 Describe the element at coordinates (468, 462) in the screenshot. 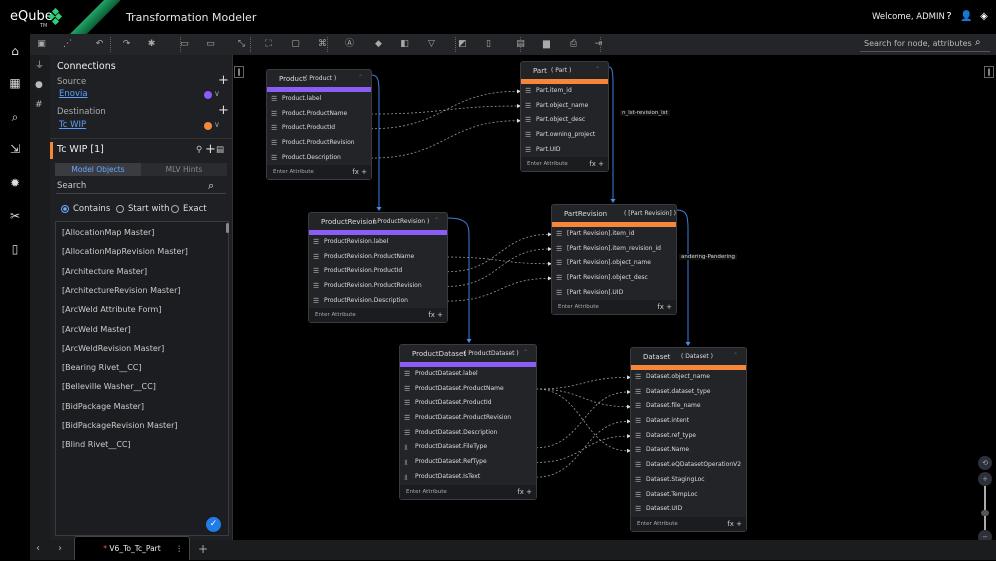

I see `attribute-row: ⫫ ProductDataset.RefType` at that location.